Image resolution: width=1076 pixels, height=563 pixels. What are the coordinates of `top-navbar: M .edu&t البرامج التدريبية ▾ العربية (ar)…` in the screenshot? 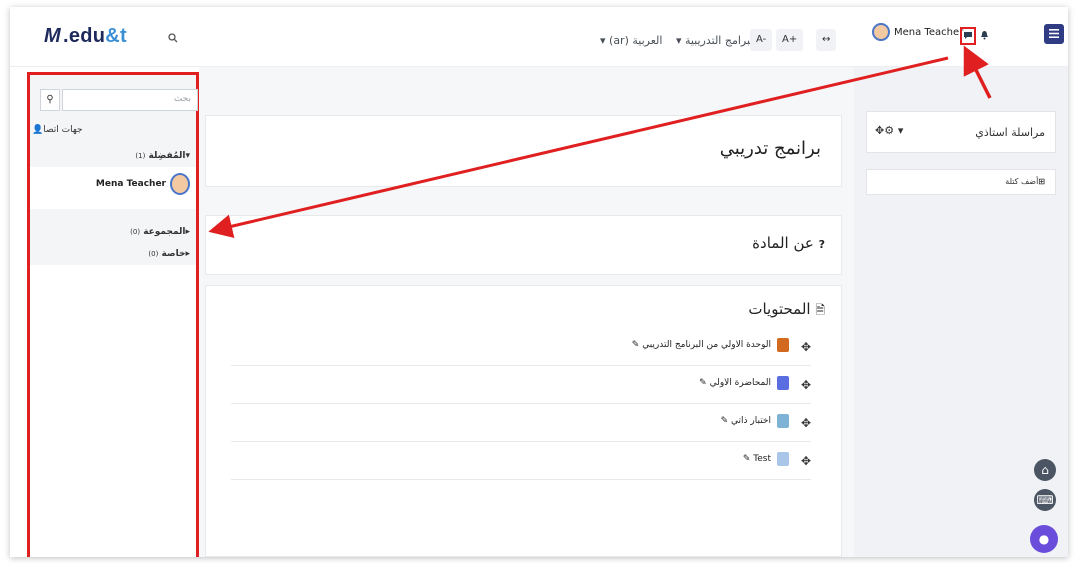 It's located at (539, 37).